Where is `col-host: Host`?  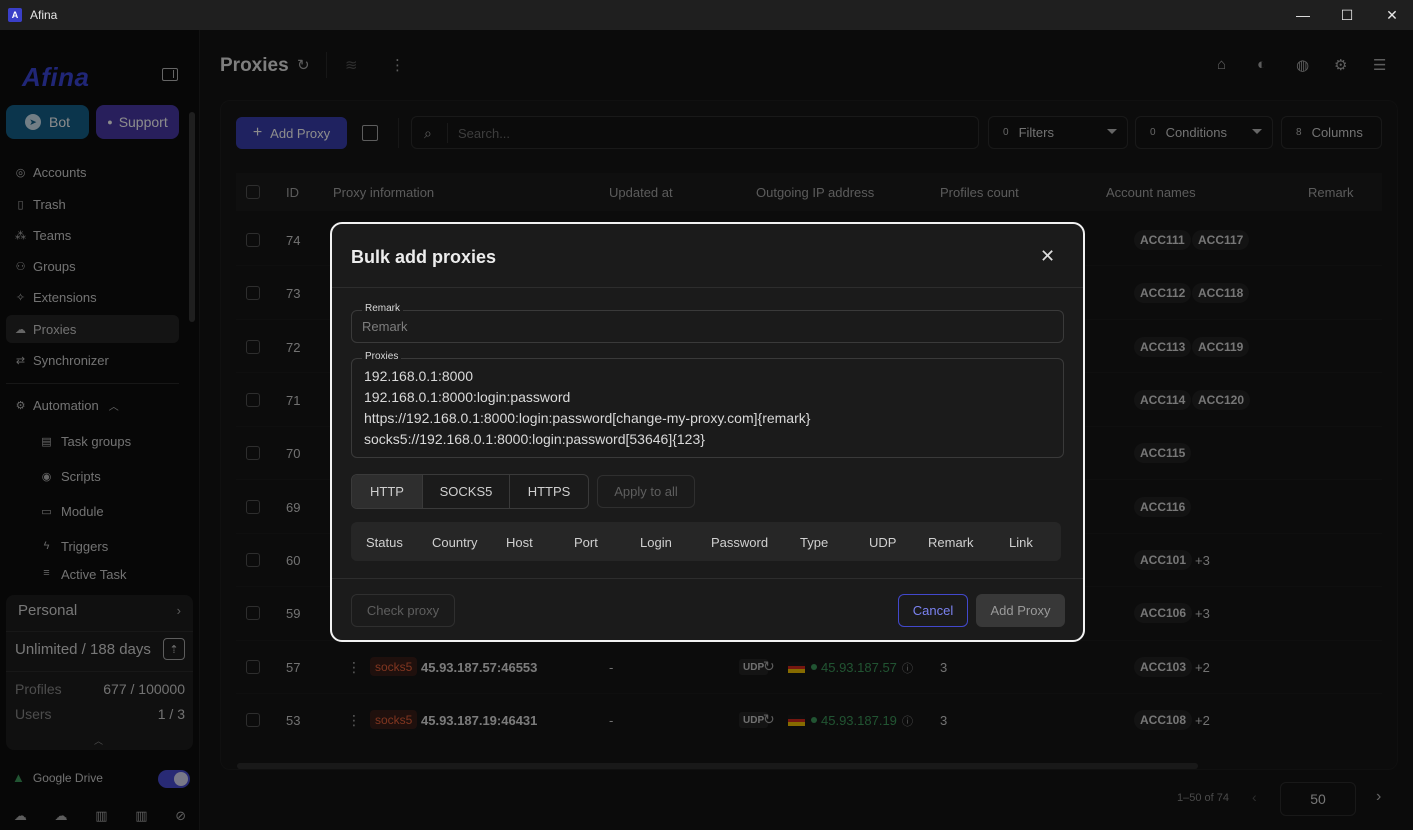 col-host: Host is located at coordinates (519, 542).